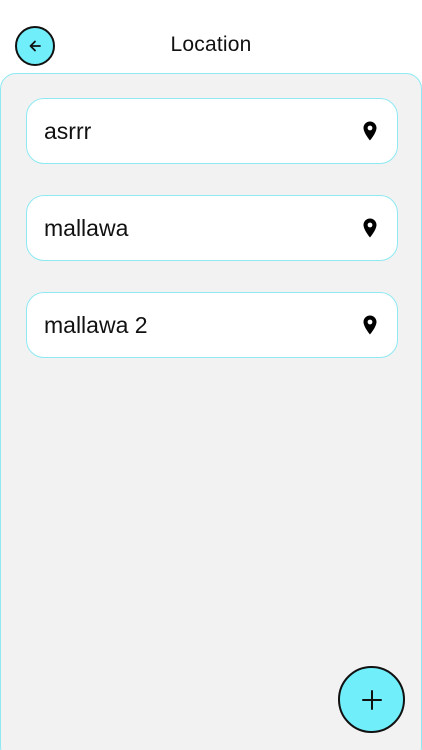  I want to click on location-name: mallawa 2, so click(96, 324).